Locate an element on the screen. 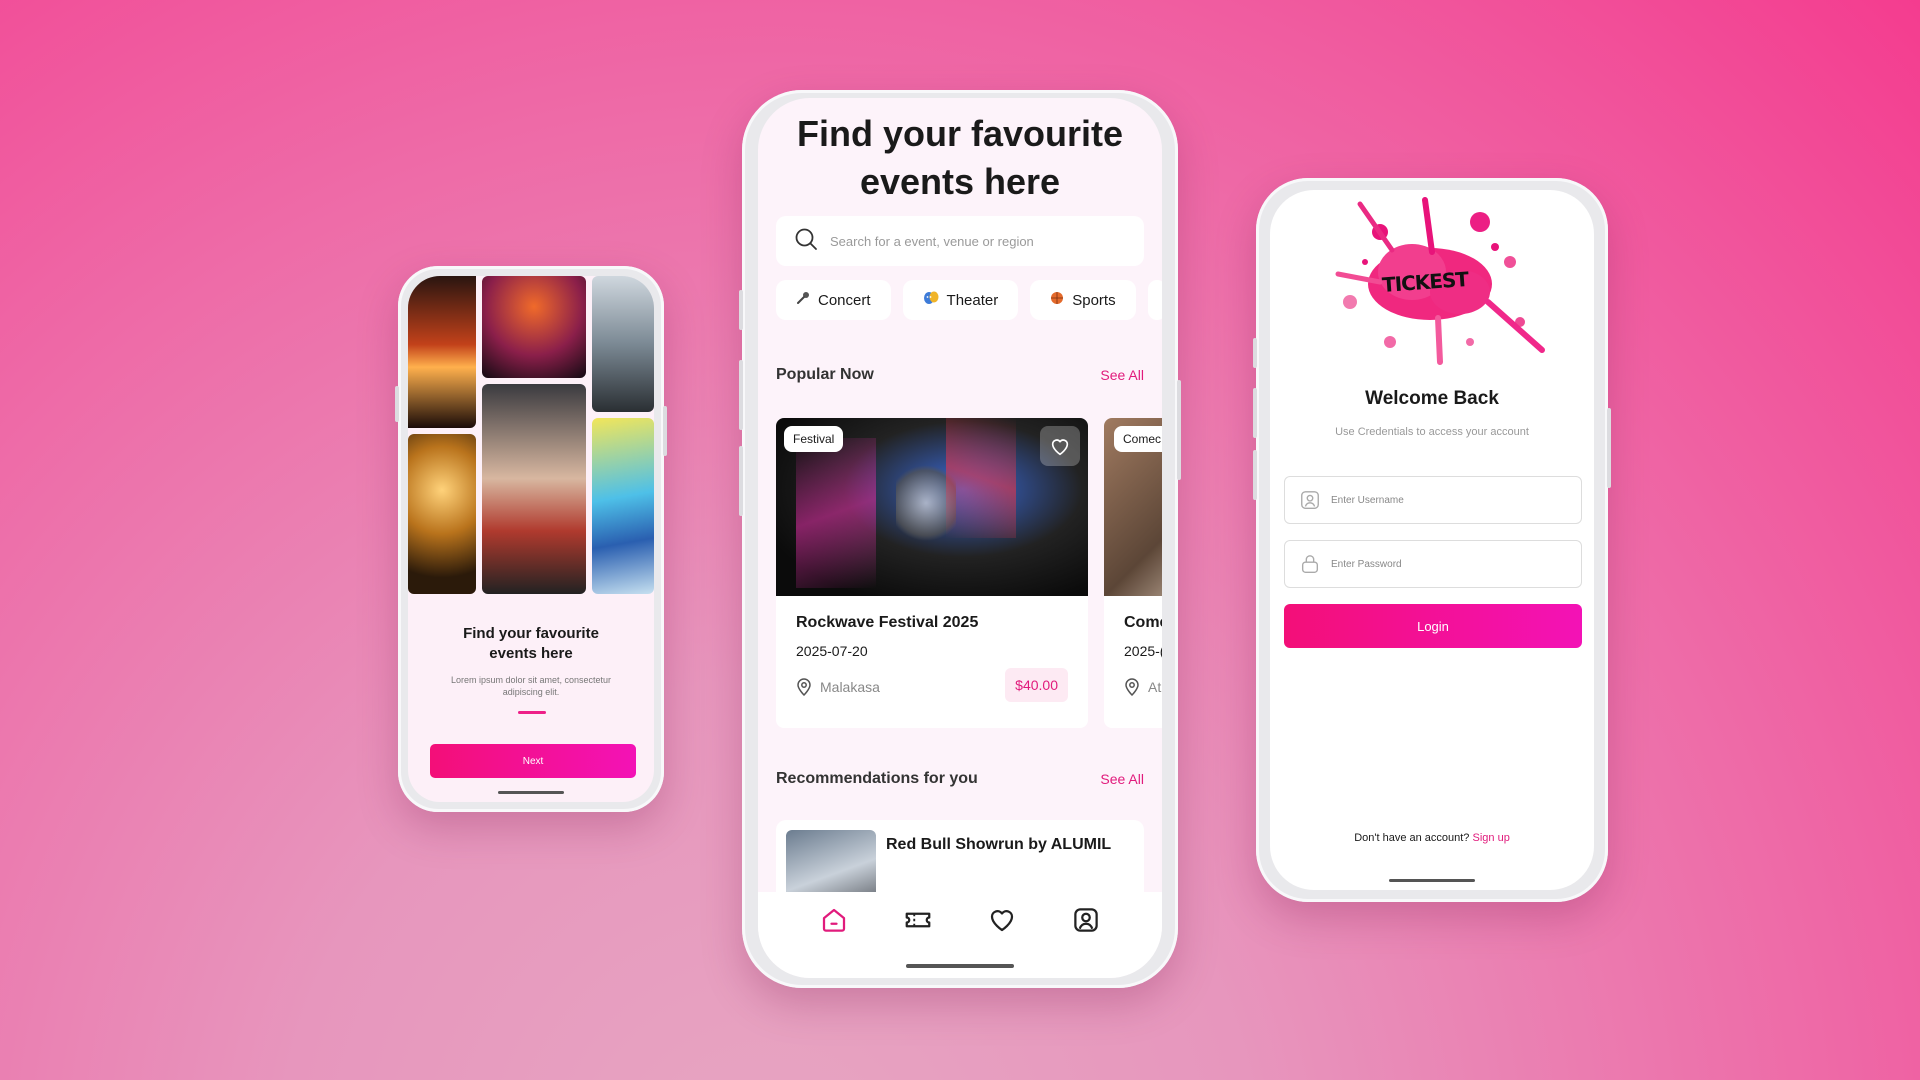 This screenshot has height=1080, width=1920. username-field is located at coordinates (1433, 500).